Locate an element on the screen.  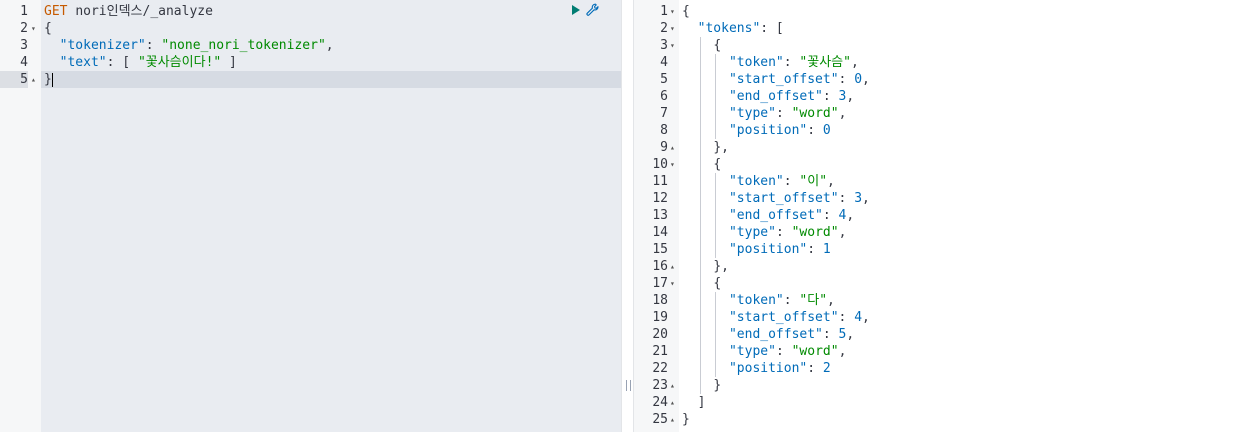
response-line: "start_offset": 0, is located at coordinates (966, 79).